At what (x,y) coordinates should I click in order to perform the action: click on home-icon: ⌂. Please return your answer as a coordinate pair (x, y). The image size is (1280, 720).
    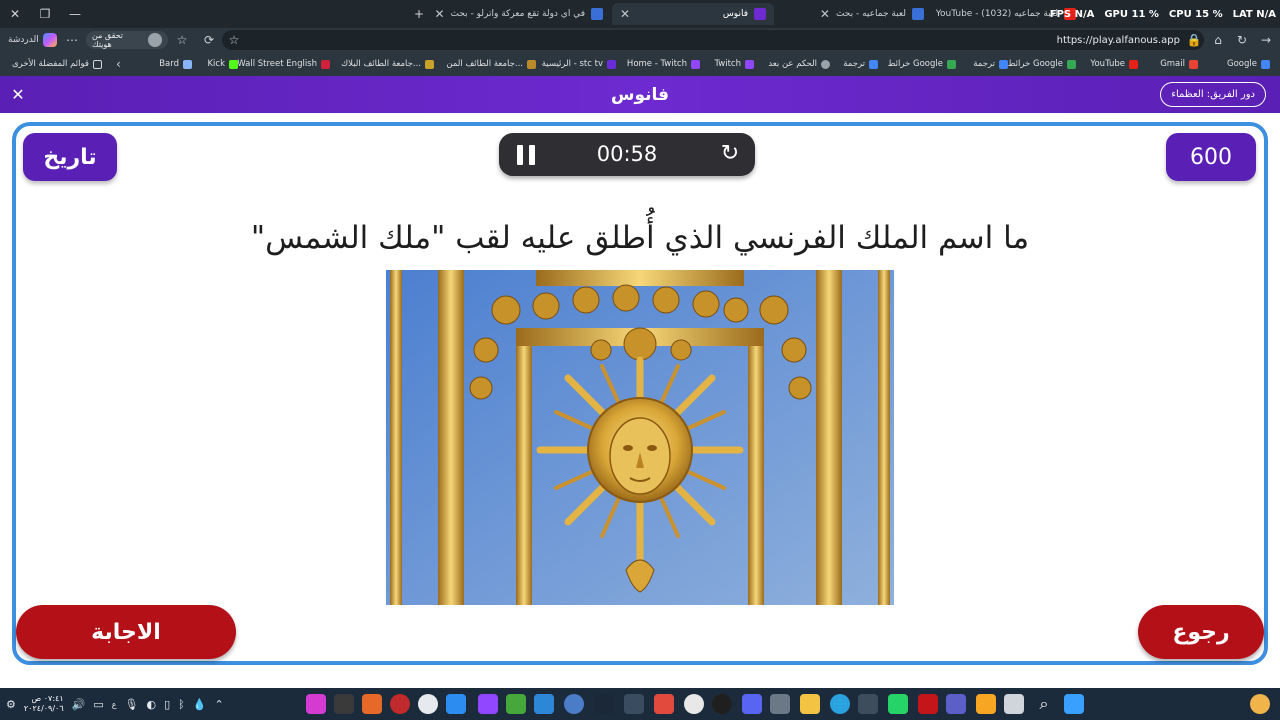
    Looking at the image, I should click on (1218, 40).